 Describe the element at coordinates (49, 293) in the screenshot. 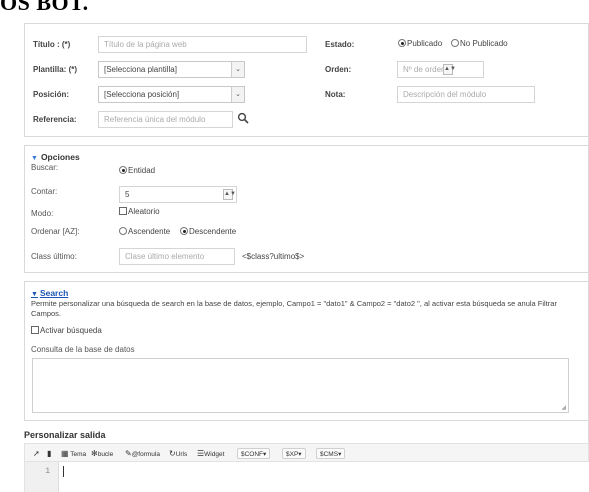

I see `search-toggle: ▼ Search` at that location.